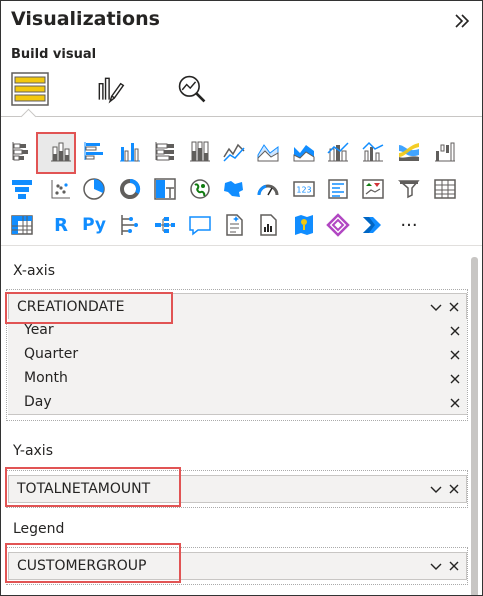  I want to click on y-axis-label: Y-axis, so click(33, 451).